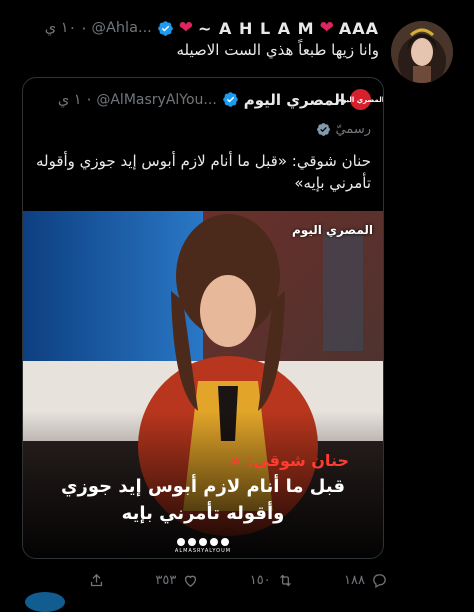 This screenshot has height=612, width=474. Describe the element at coordinates (70, 100) in the screenshot. I see `quote-timestamp: ١ ي` at that location.